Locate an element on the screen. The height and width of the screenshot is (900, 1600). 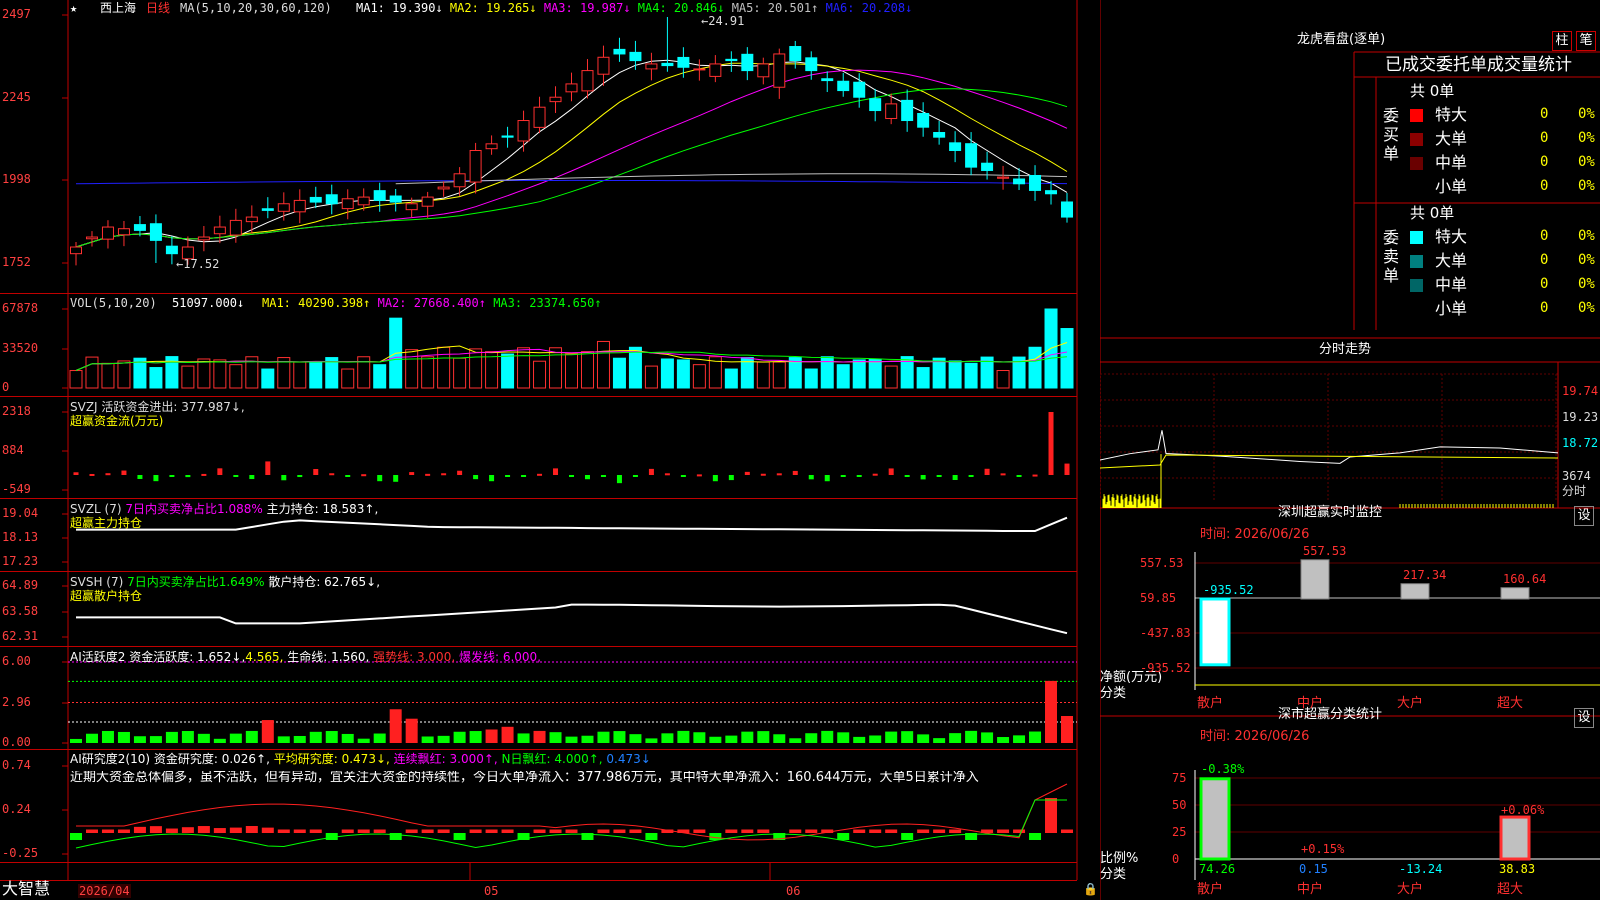
vol-ma-value-3: MA3: 23374.650↑ is located at coordinates (547, 303).